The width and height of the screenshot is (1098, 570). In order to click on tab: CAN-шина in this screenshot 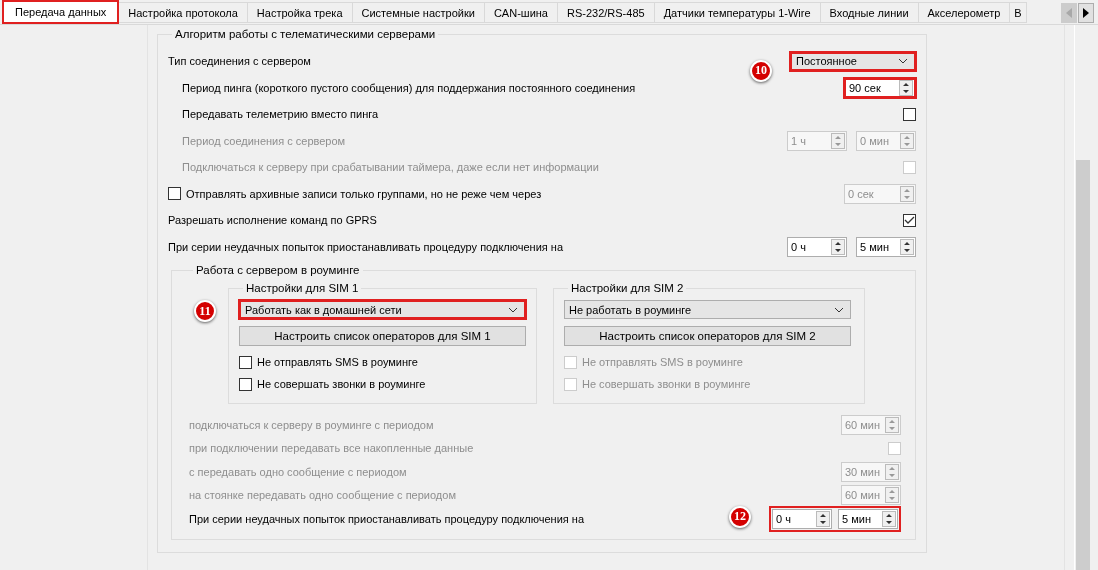, I will do `click(521, 12)`.